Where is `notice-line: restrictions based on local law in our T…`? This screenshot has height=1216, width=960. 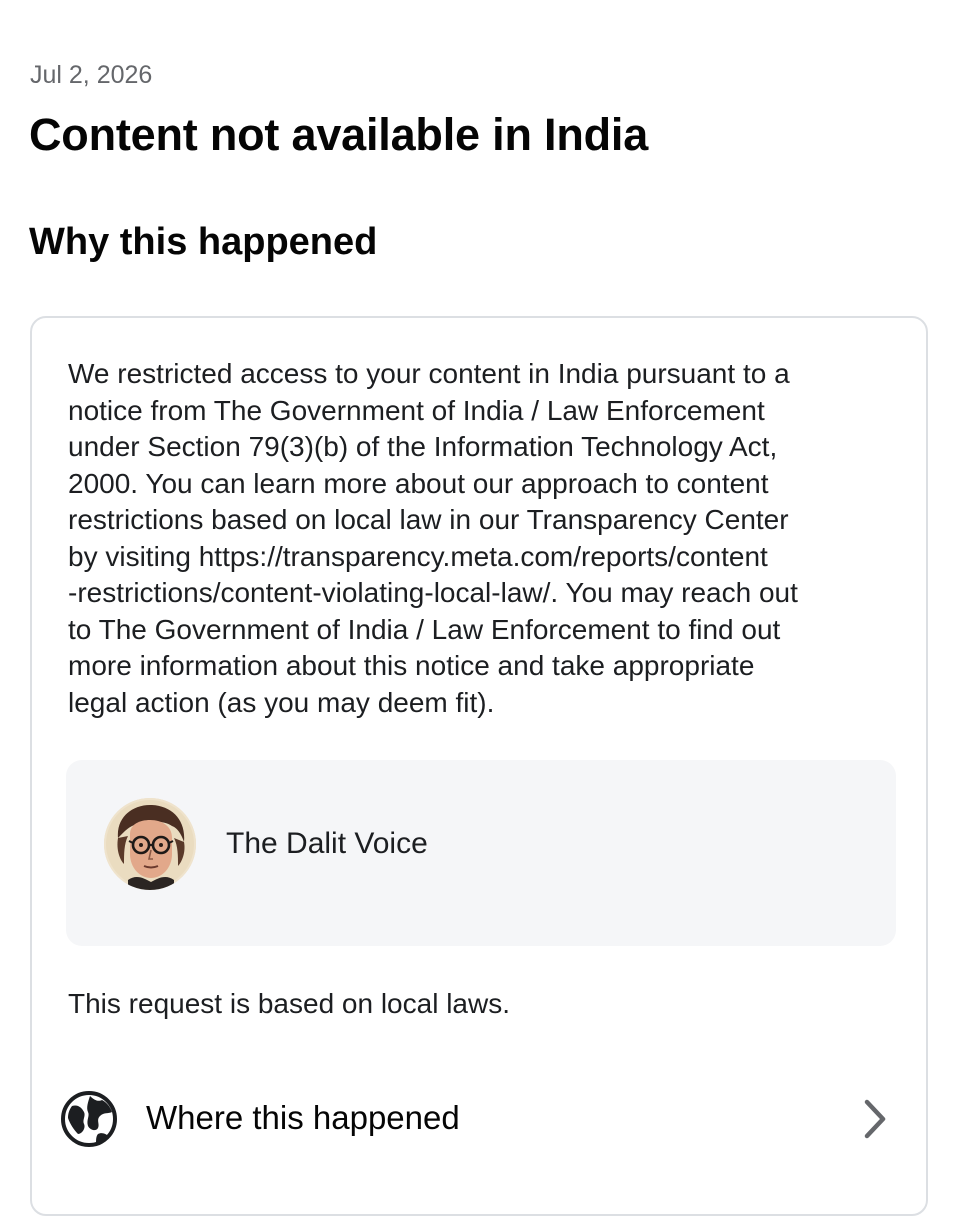
notice-line: restrictions based on local law in our T… is located at coordinates (428, 519).